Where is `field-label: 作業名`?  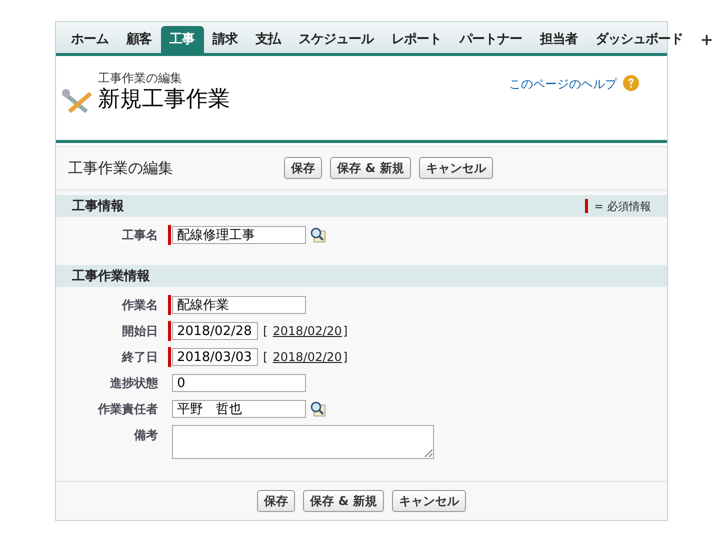 field-label: 作業名 is located at coordinates (139, 305).